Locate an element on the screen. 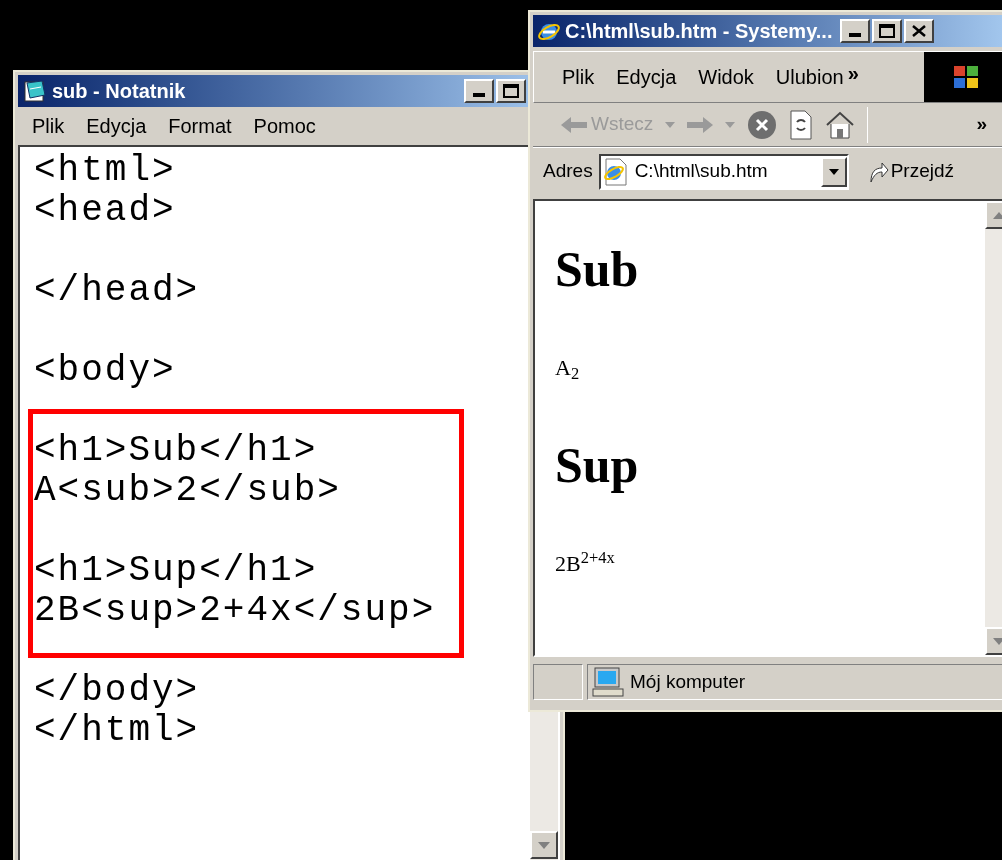  dropdown-arrow-icon is located at coordinates (833, 171).